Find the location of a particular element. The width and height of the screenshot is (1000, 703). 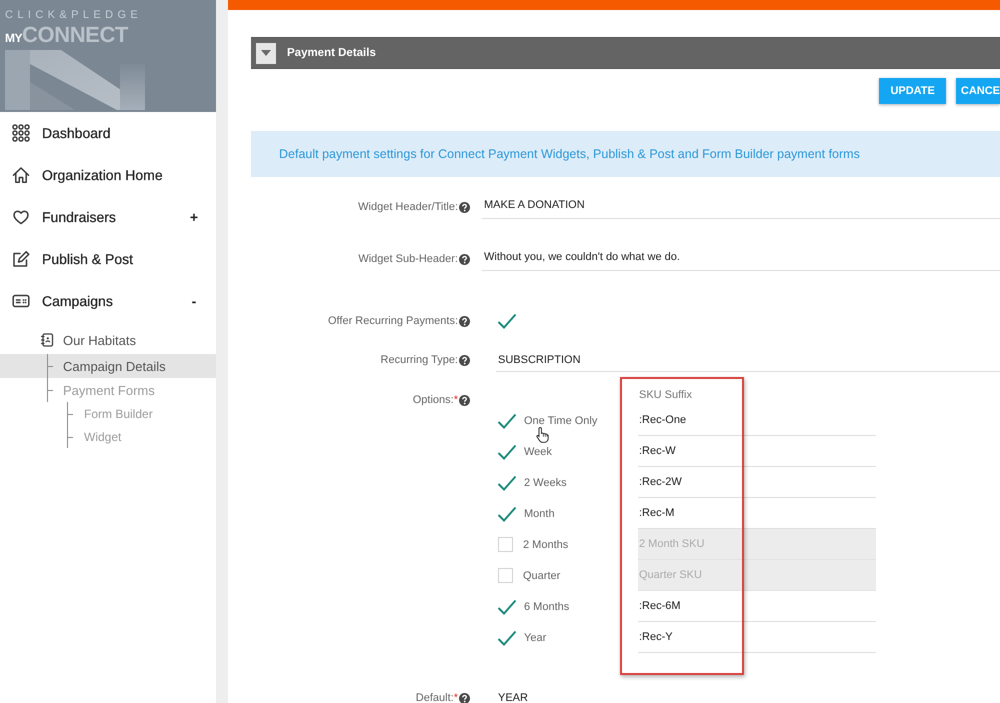

grid-icon is located at coordinates (21, 133).